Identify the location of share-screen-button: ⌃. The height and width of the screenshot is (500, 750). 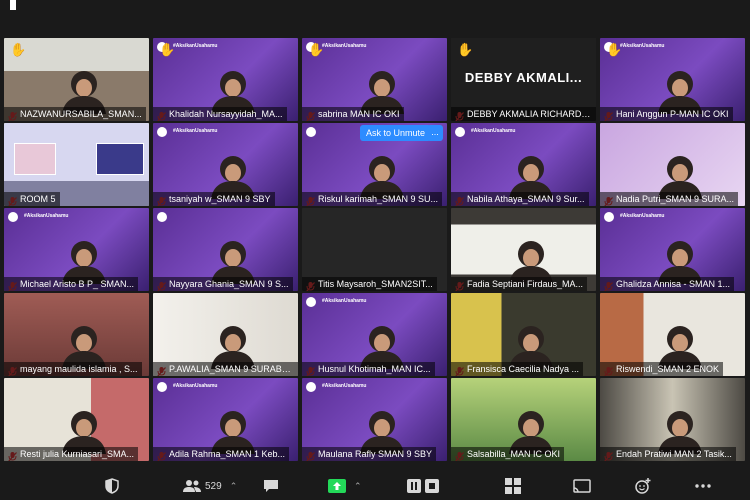
(345, 486).